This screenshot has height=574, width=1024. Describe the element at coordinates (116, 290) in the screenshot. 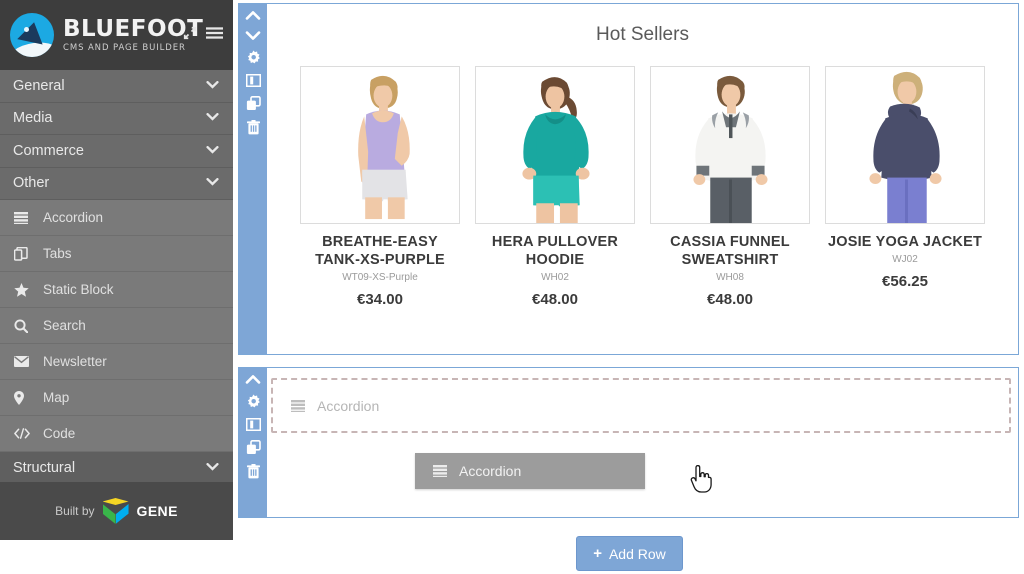

I see `sidebar-item-static-block: Static Block` at that location.